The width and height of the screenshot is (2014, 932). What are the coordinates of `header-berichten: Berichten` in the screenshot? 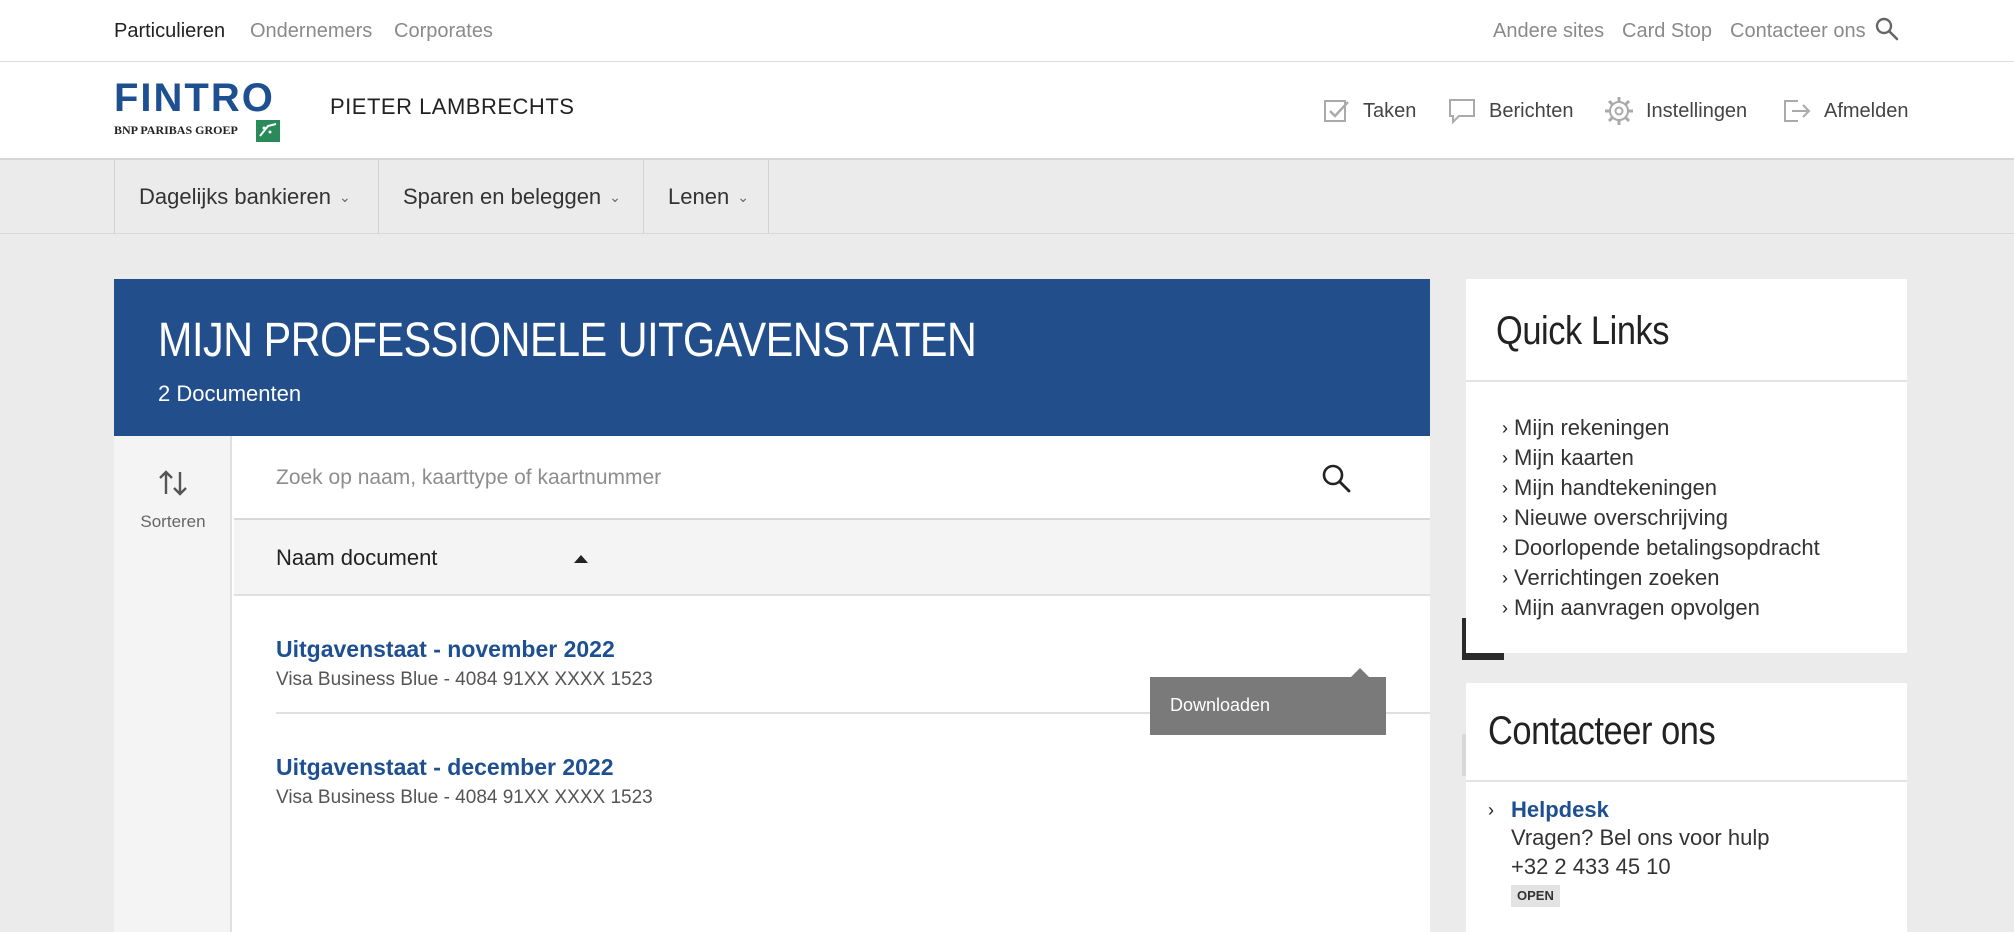 It's located at (1510, 111).